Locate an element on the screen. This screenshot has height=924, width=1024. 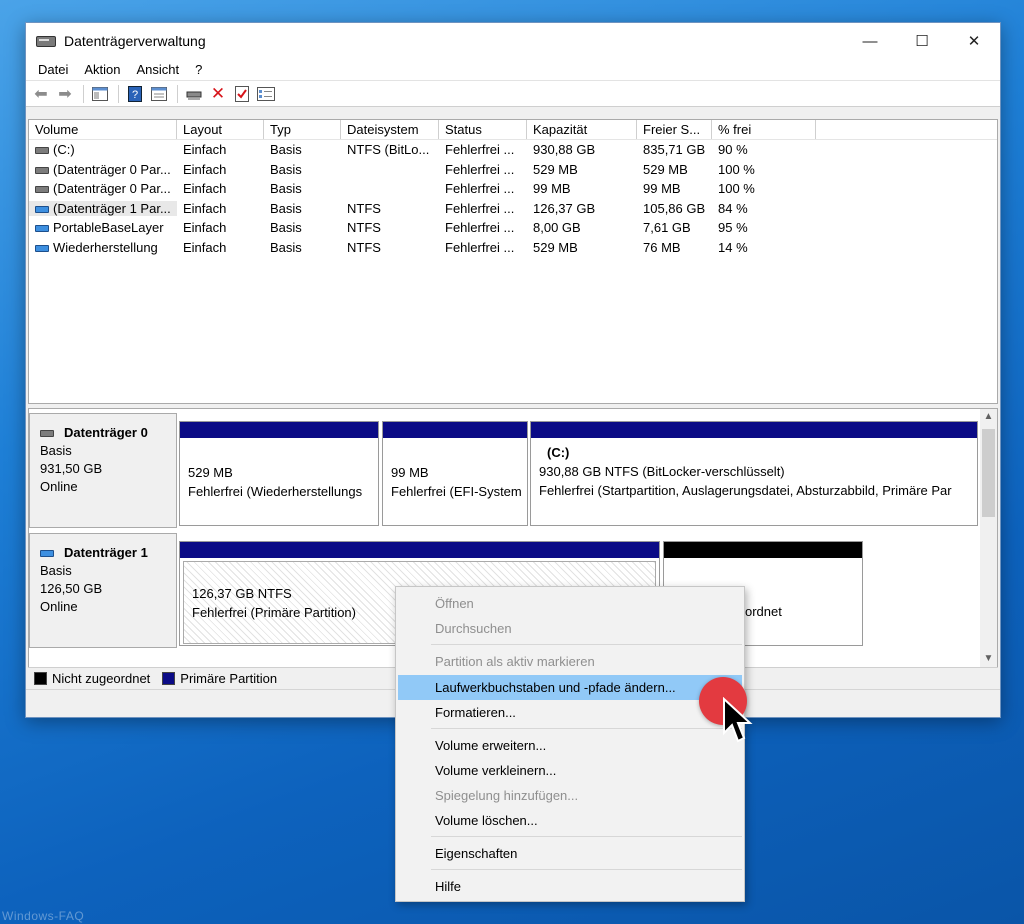
volume-cell-pct: 95 % is located at coordinates (764, 227).